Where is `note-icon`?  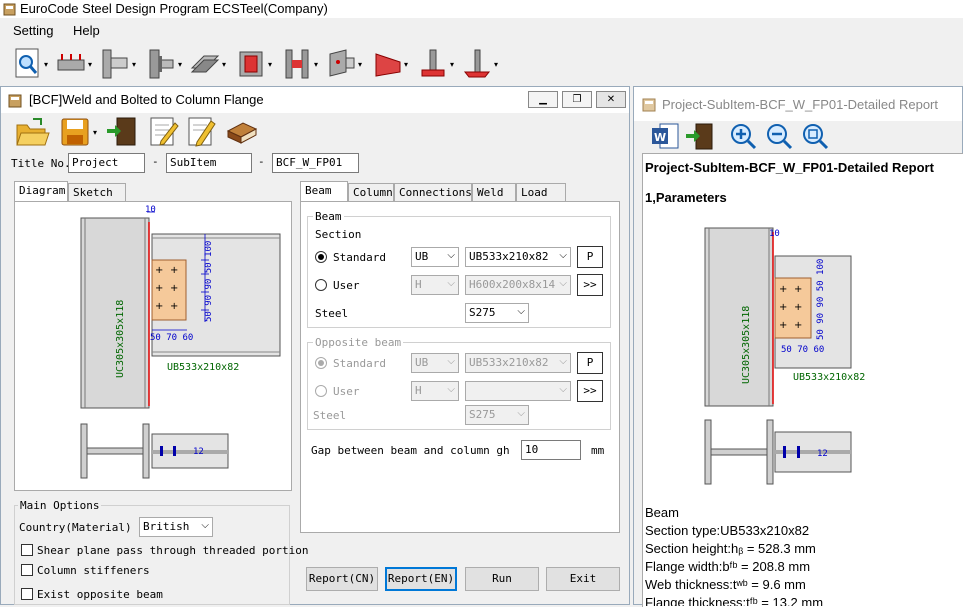
note-icon is located at coordinates (202, 132).